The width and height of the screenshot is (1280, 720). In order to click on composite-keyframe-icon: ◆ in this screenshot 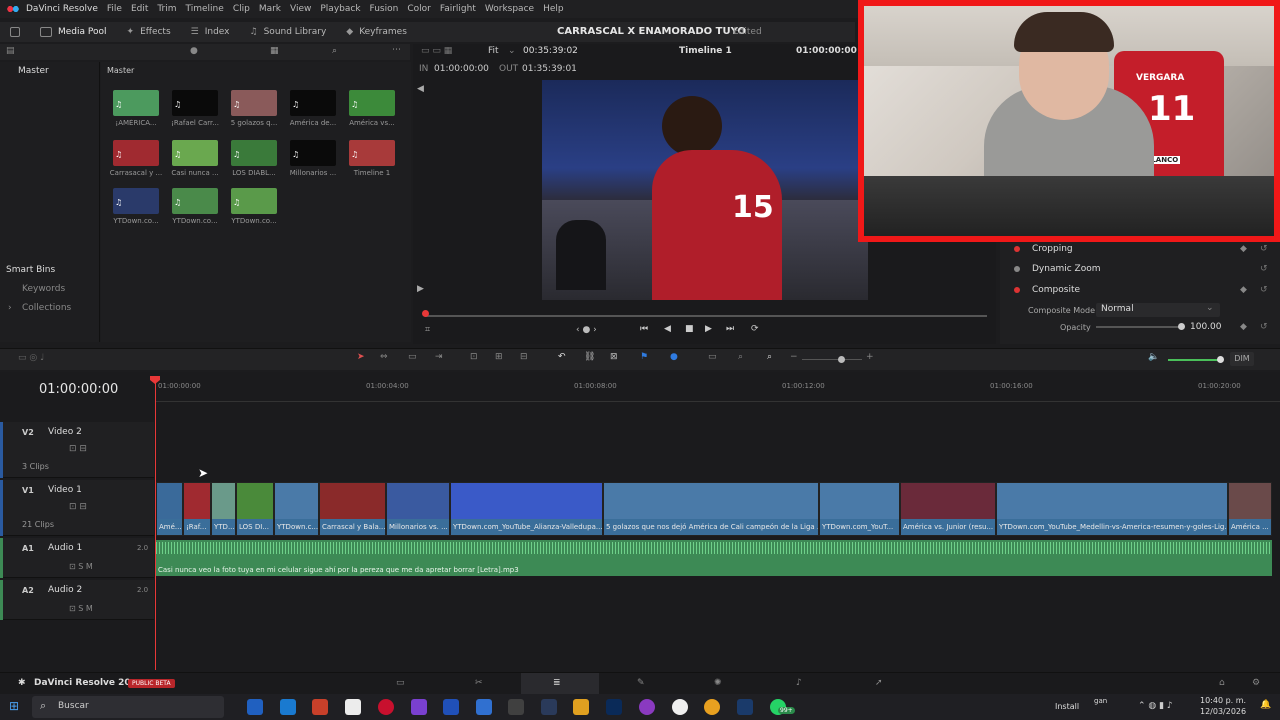, I will do `click(1243, 290)`.